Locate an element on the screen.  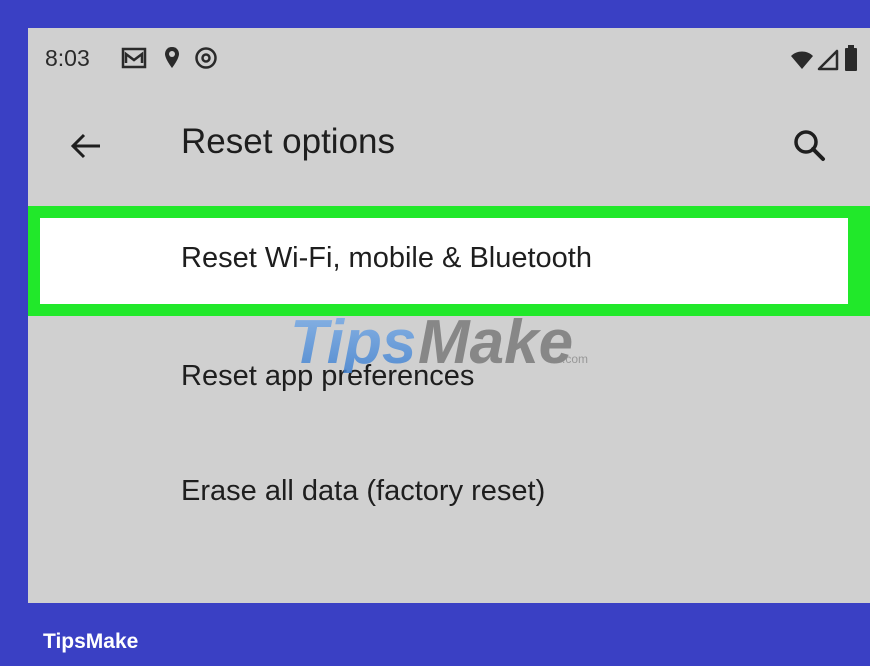
status-time: 8:03 is located at coordinates (67, 58).